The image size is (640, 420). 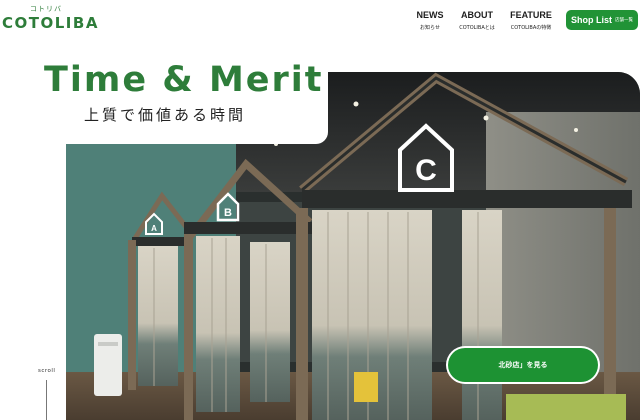 I want to click on nav-feature-label: FEATURE, so click(x=531, y=15).